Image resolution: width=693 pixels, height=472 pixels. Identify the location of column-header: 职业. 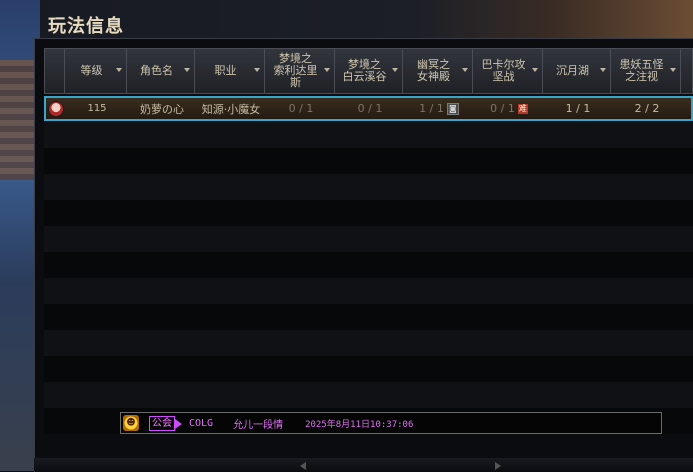
(230, 71).